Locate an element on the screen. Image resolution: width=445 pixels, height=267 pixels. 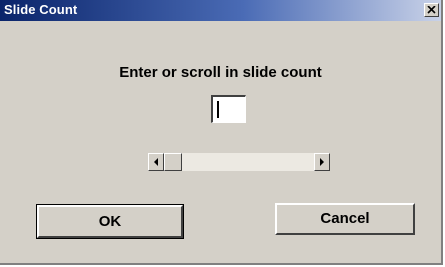
cancel-button: Cancel is located at coordinates (345, 219).